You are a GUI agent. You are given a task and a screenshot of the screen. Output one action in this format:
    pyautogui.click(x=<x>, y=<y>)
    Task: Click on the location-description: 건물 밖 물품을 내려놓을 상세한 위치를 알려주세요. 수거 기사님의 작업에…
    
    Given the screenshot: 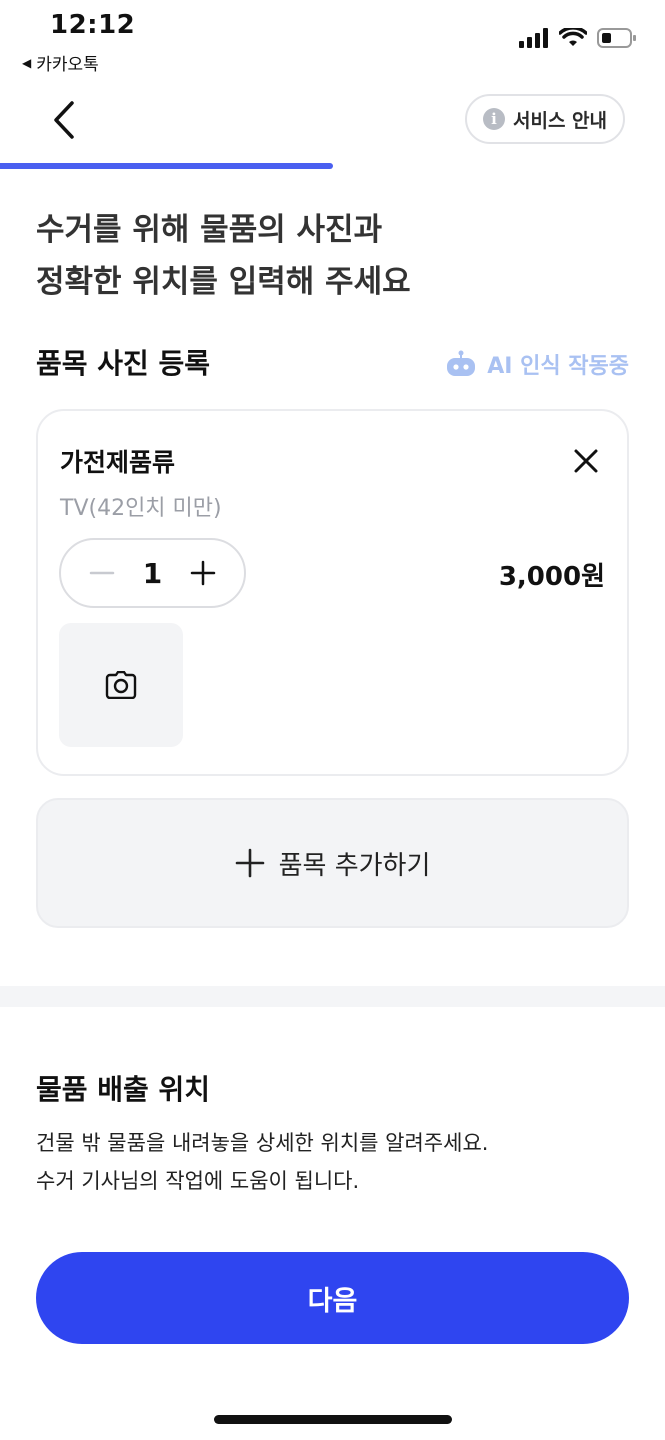 What is the action you would take?
    pyautogui.click(x=262, y=1162)
    